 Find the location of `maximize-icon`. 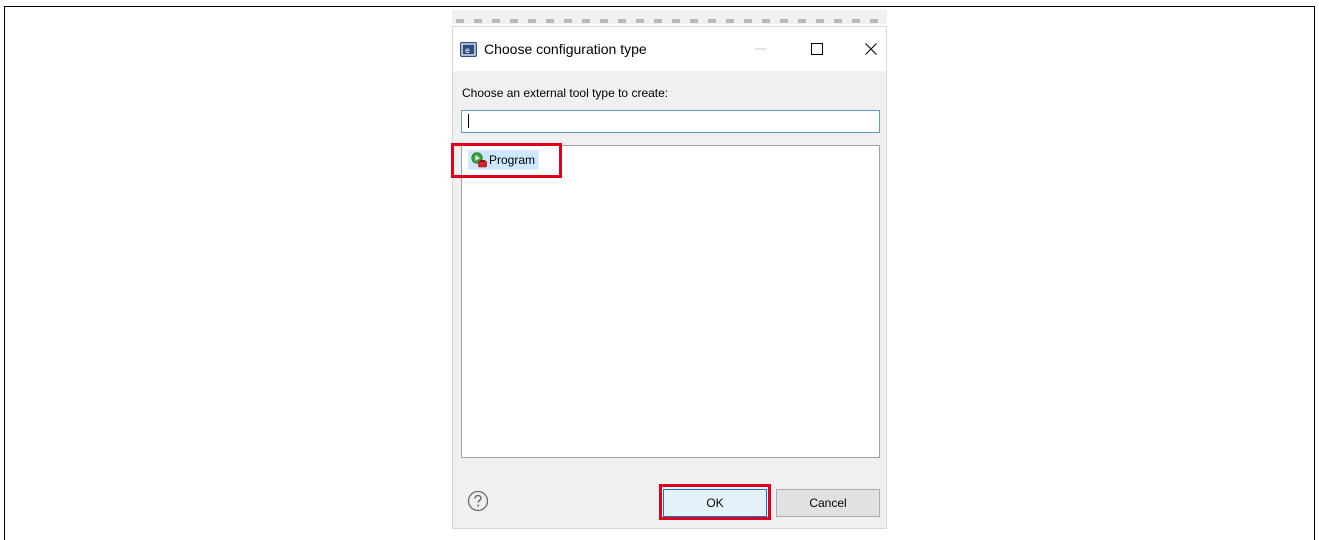

maximize-icon is located at coordinates (817, 49).